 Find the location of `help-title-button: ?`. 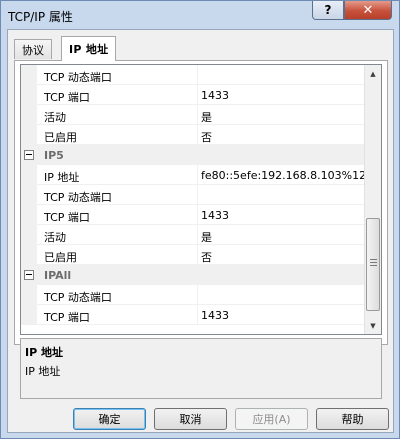

help-title-button: ? is located at coordinates (328, 10).